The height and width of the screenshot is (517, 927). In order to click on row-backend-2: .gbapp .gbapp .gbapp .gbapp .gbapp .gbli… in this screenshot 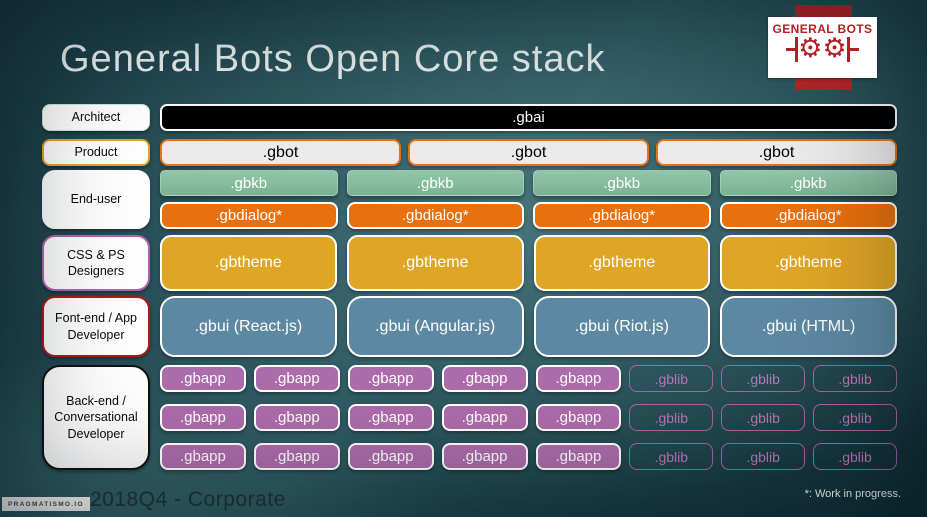, I will do `click(528, 417)`.